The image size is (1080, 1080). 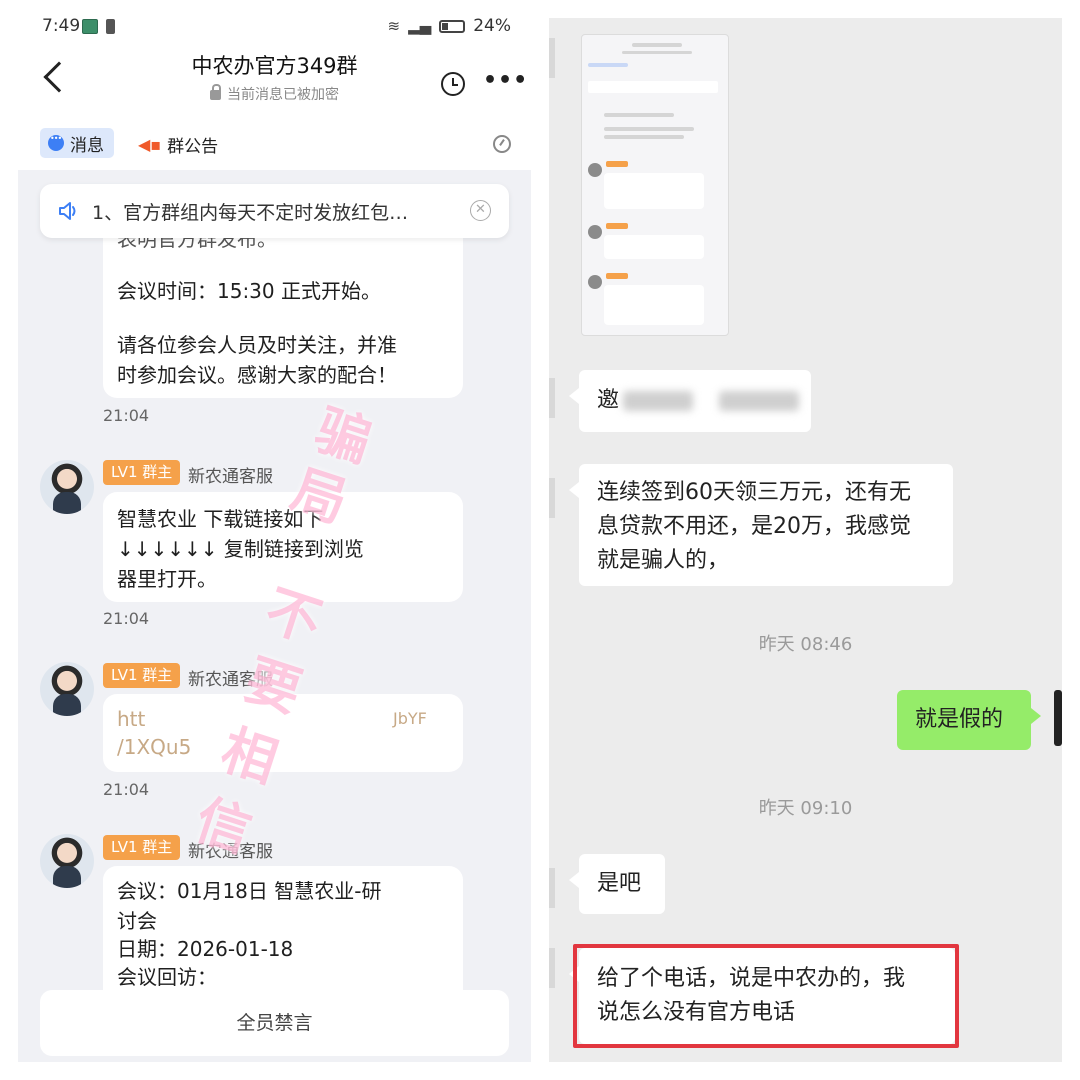 I want to click on message-bubble: 会议：01月18日 智慧农业-研 讨会 日期：2026-01-18 会议回访：, so click(x=283, y=936).